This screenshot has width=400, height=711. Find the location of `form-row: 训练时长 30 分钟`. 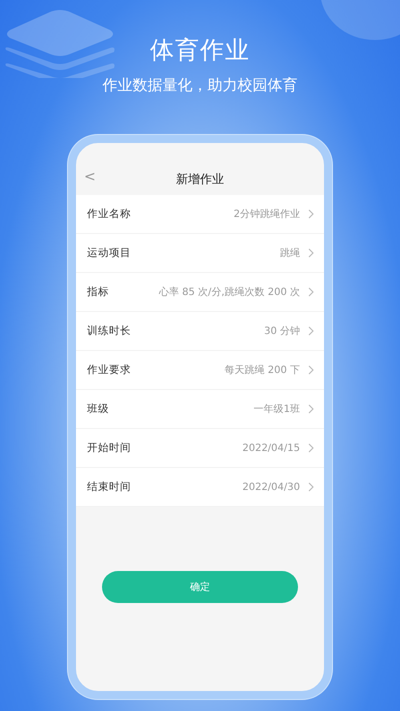

form-row: 训练时长 30 分钟 is located at coordinates (200, 331).